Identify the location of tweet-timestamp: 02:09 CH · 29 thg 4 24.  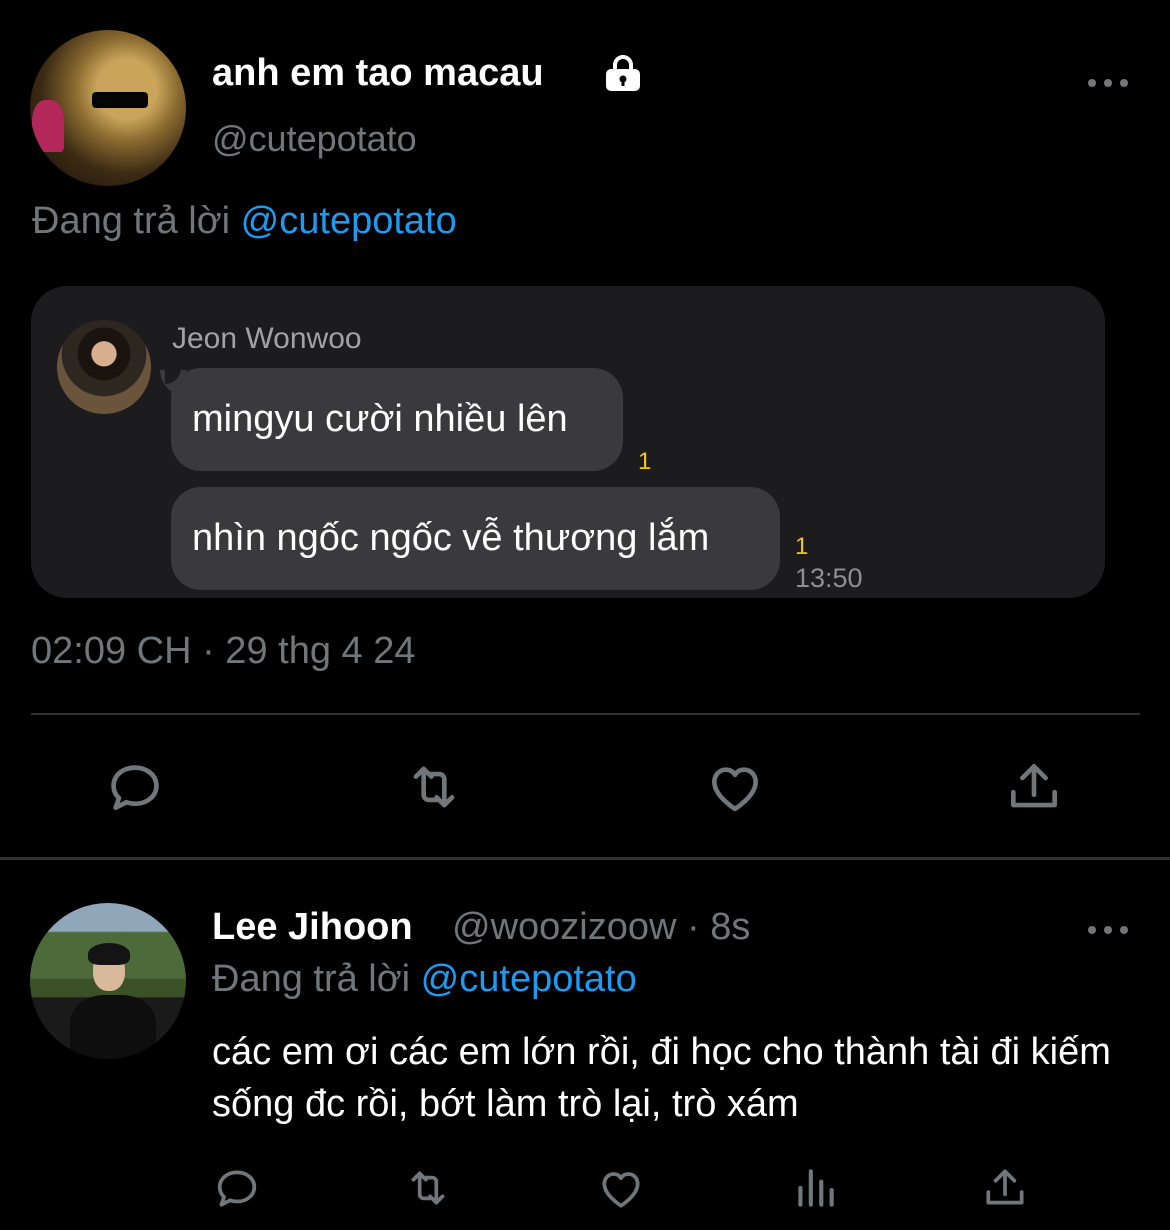
(223, 651).